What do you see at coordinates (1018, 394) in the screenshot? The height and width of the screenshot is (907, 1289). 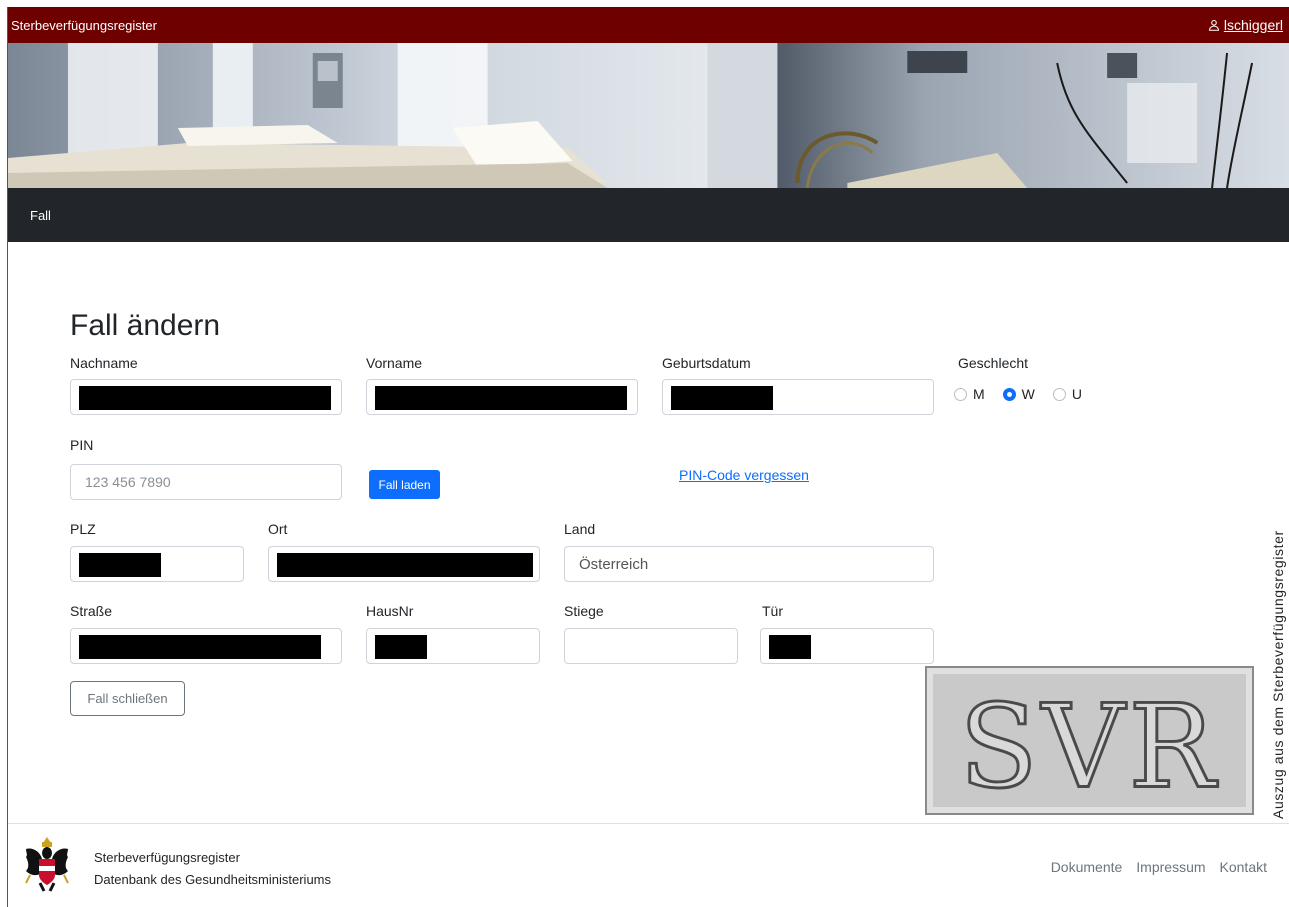 I see `geschlecht-radio-w: W` at bounding box center [1018, 394].